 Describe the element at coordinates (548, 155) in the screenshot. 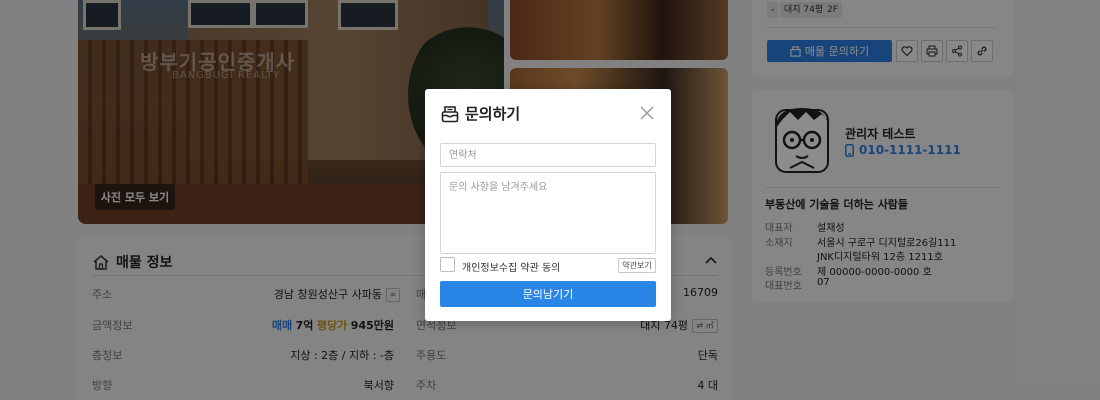

I see `contact-input` at that location.